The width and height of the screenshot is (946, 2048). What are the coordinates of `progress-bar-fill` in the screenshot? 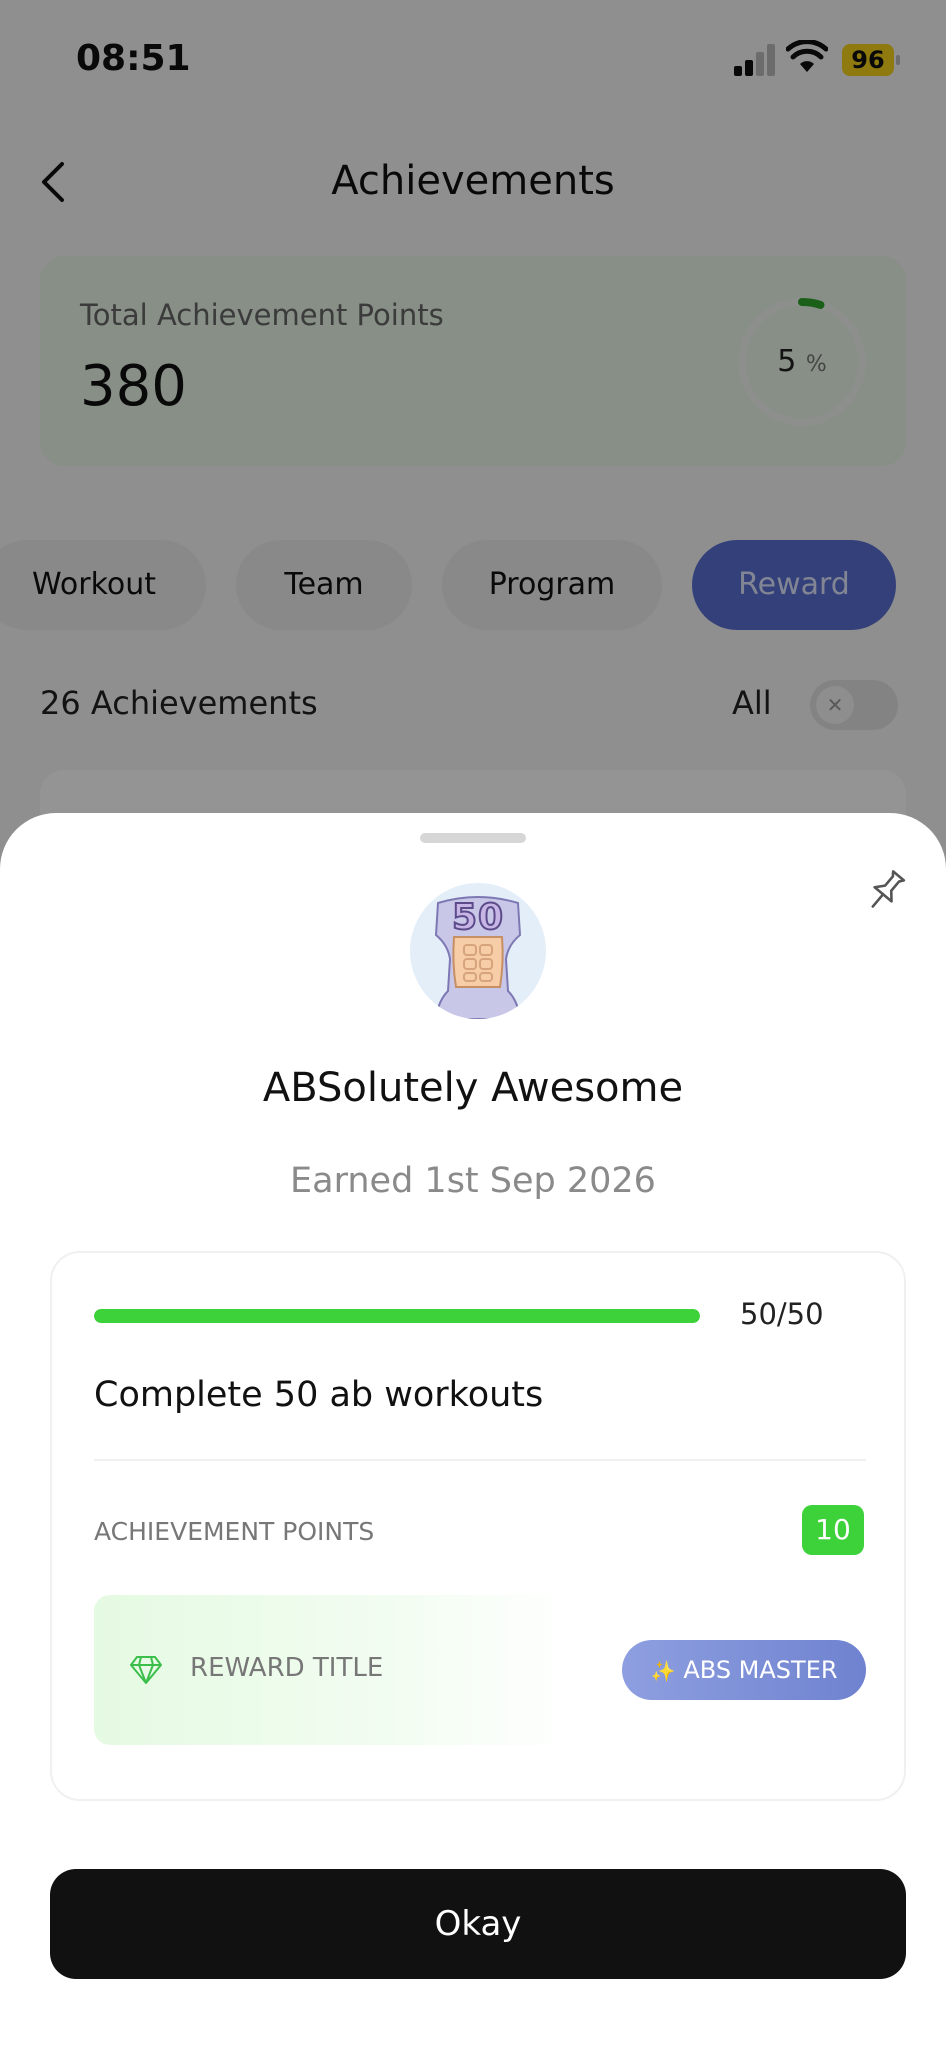 It's located at (397, 1316).